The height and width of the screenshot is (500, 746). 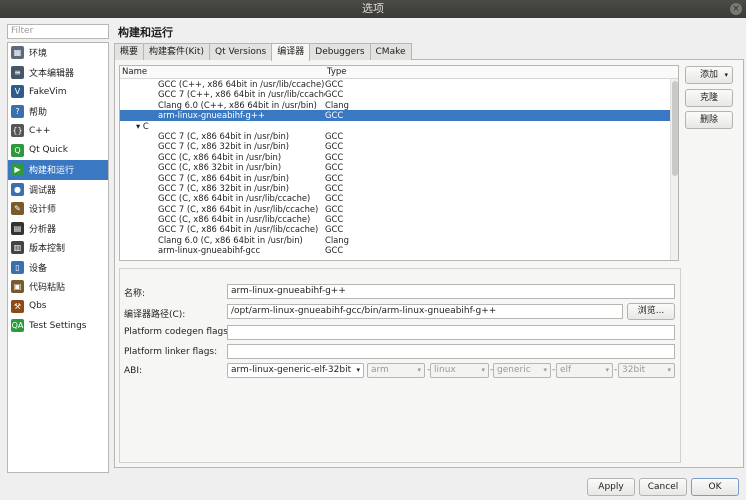 What do you see at coordinates (155, 315) in the screenshot?
I see `compiler-path-label: 编译器路径(C):` at bounding box center [155, 315].